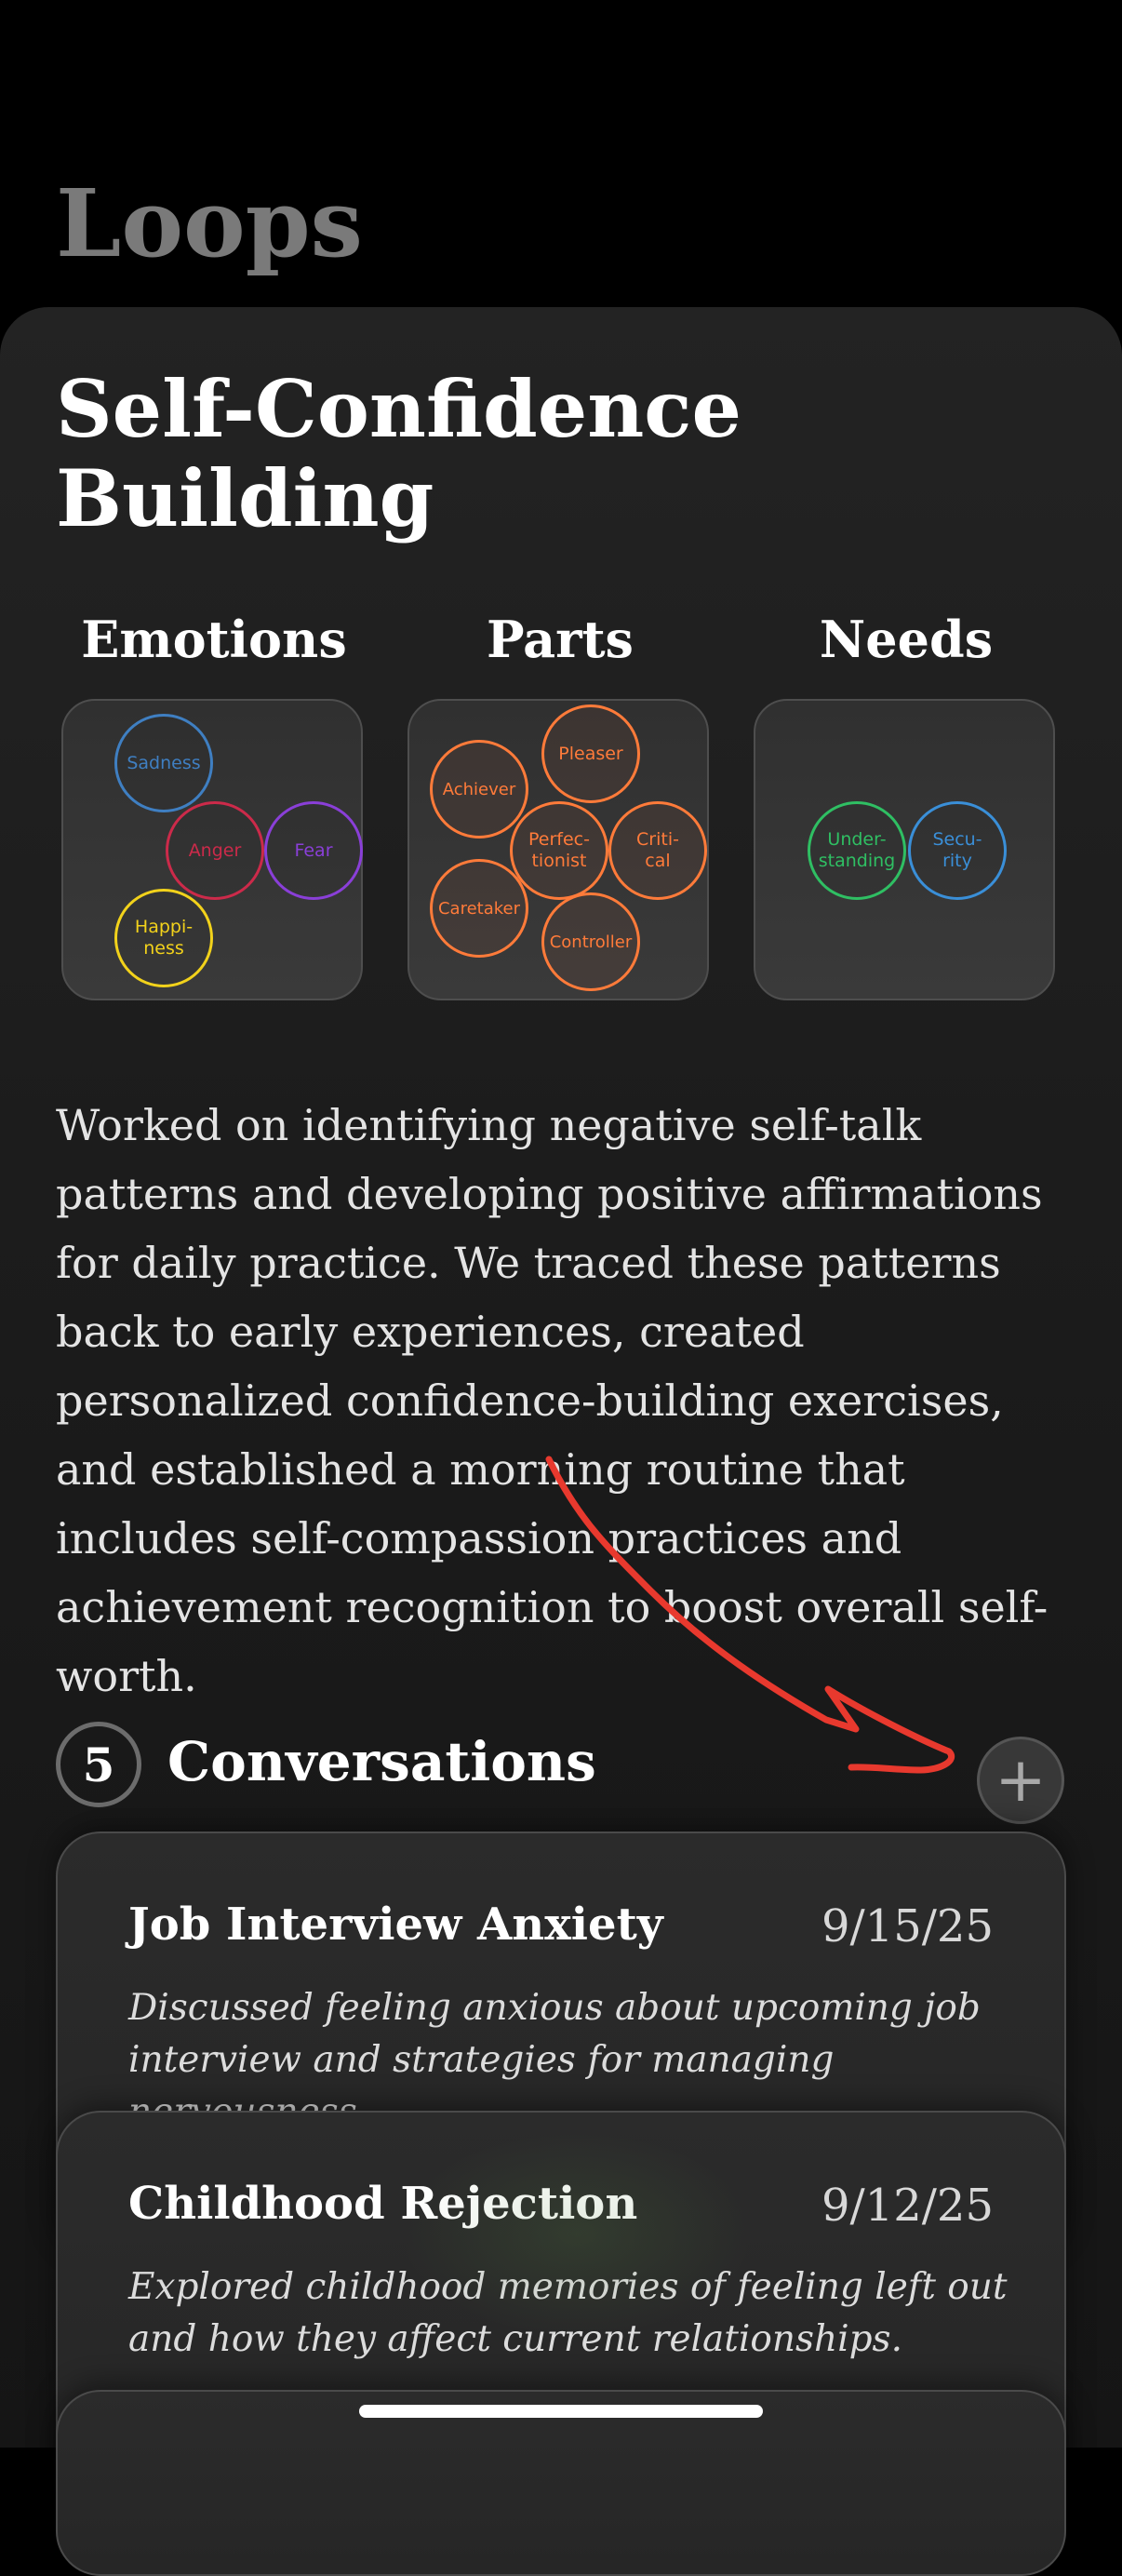  Describe the element at coordinates (479, 789) in the screenshot. I see `part-bubble-achiever: Achiever` at that location.